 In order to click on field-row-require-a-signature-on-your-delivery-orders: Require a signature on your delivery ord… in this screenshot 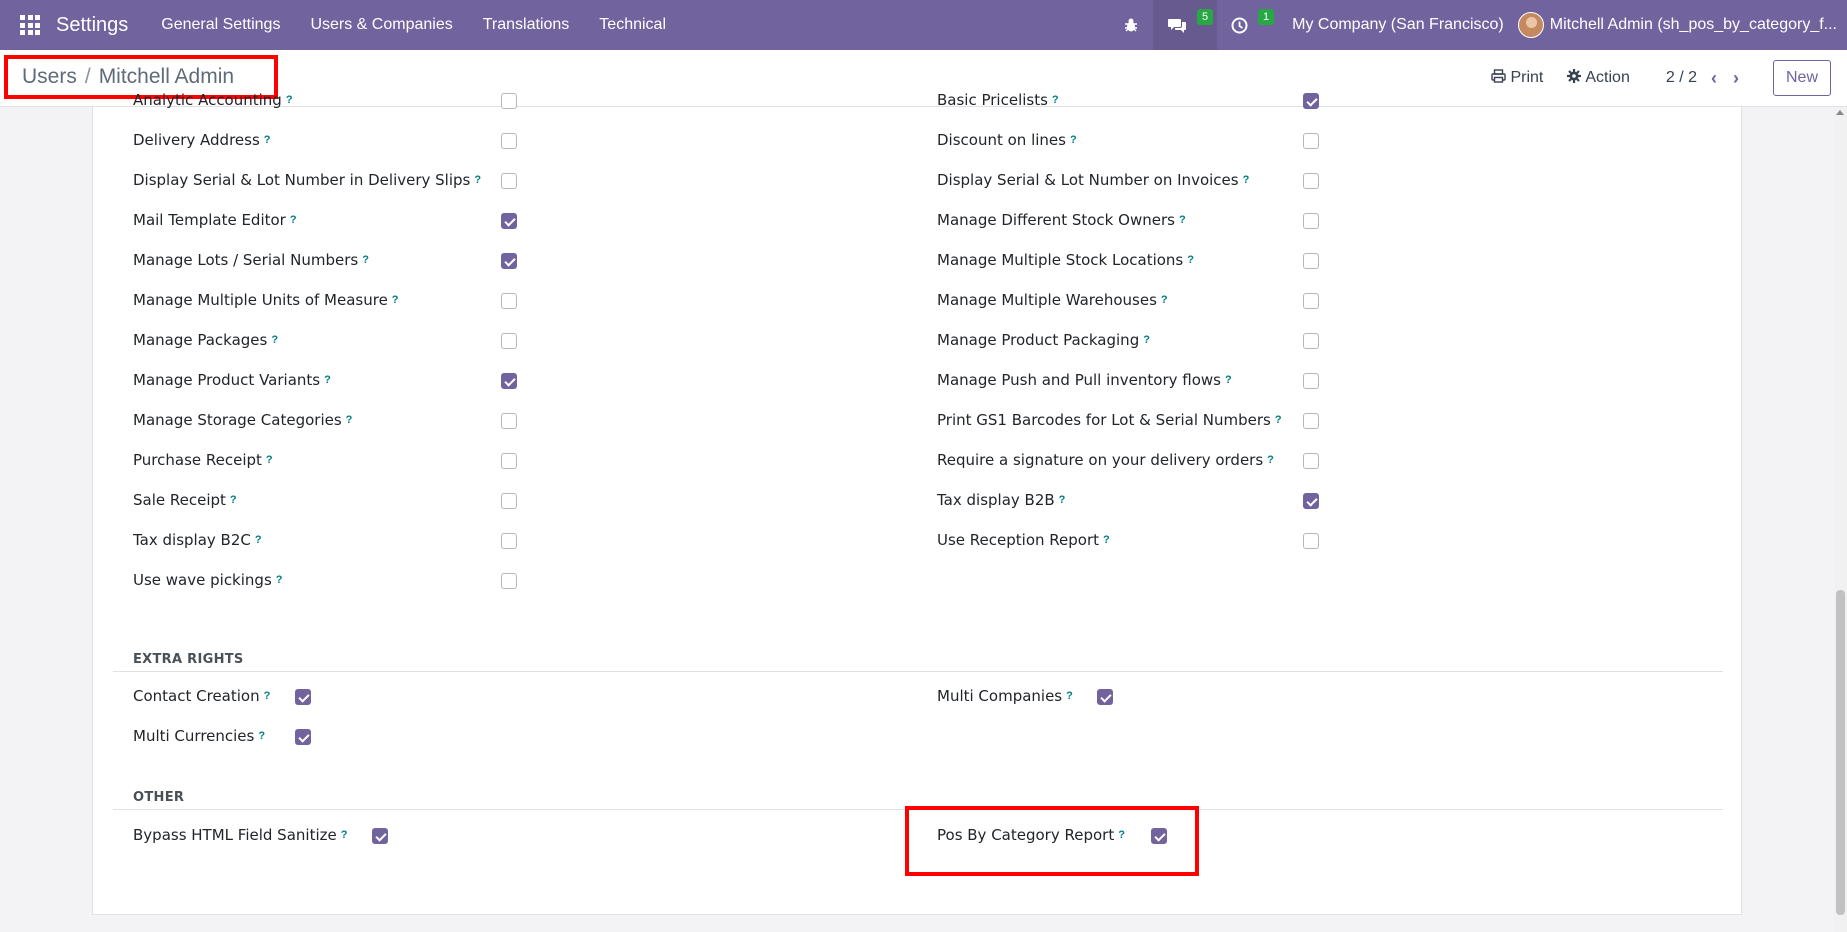, I will do `click(1105, 460)`.